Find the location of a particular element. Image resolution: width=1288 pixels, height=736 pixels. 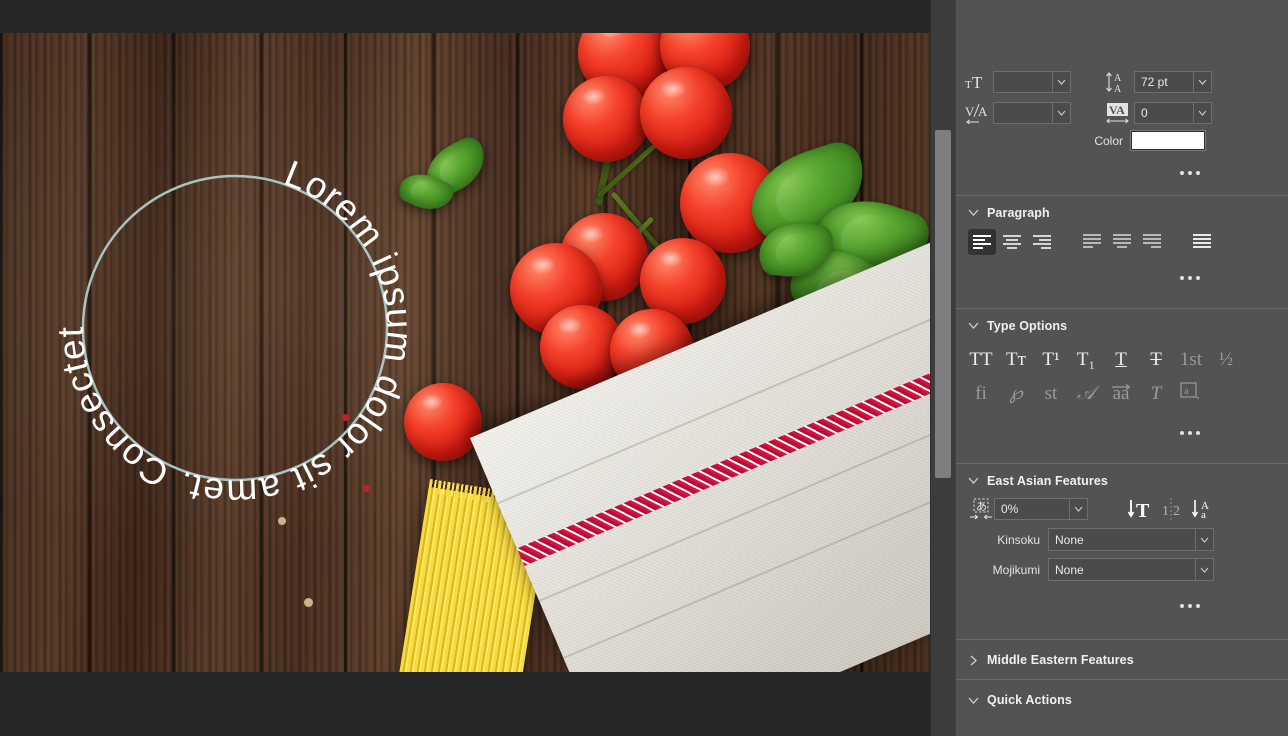

character-section: Gulim Regular T T is located at coordinates (1122, 98).